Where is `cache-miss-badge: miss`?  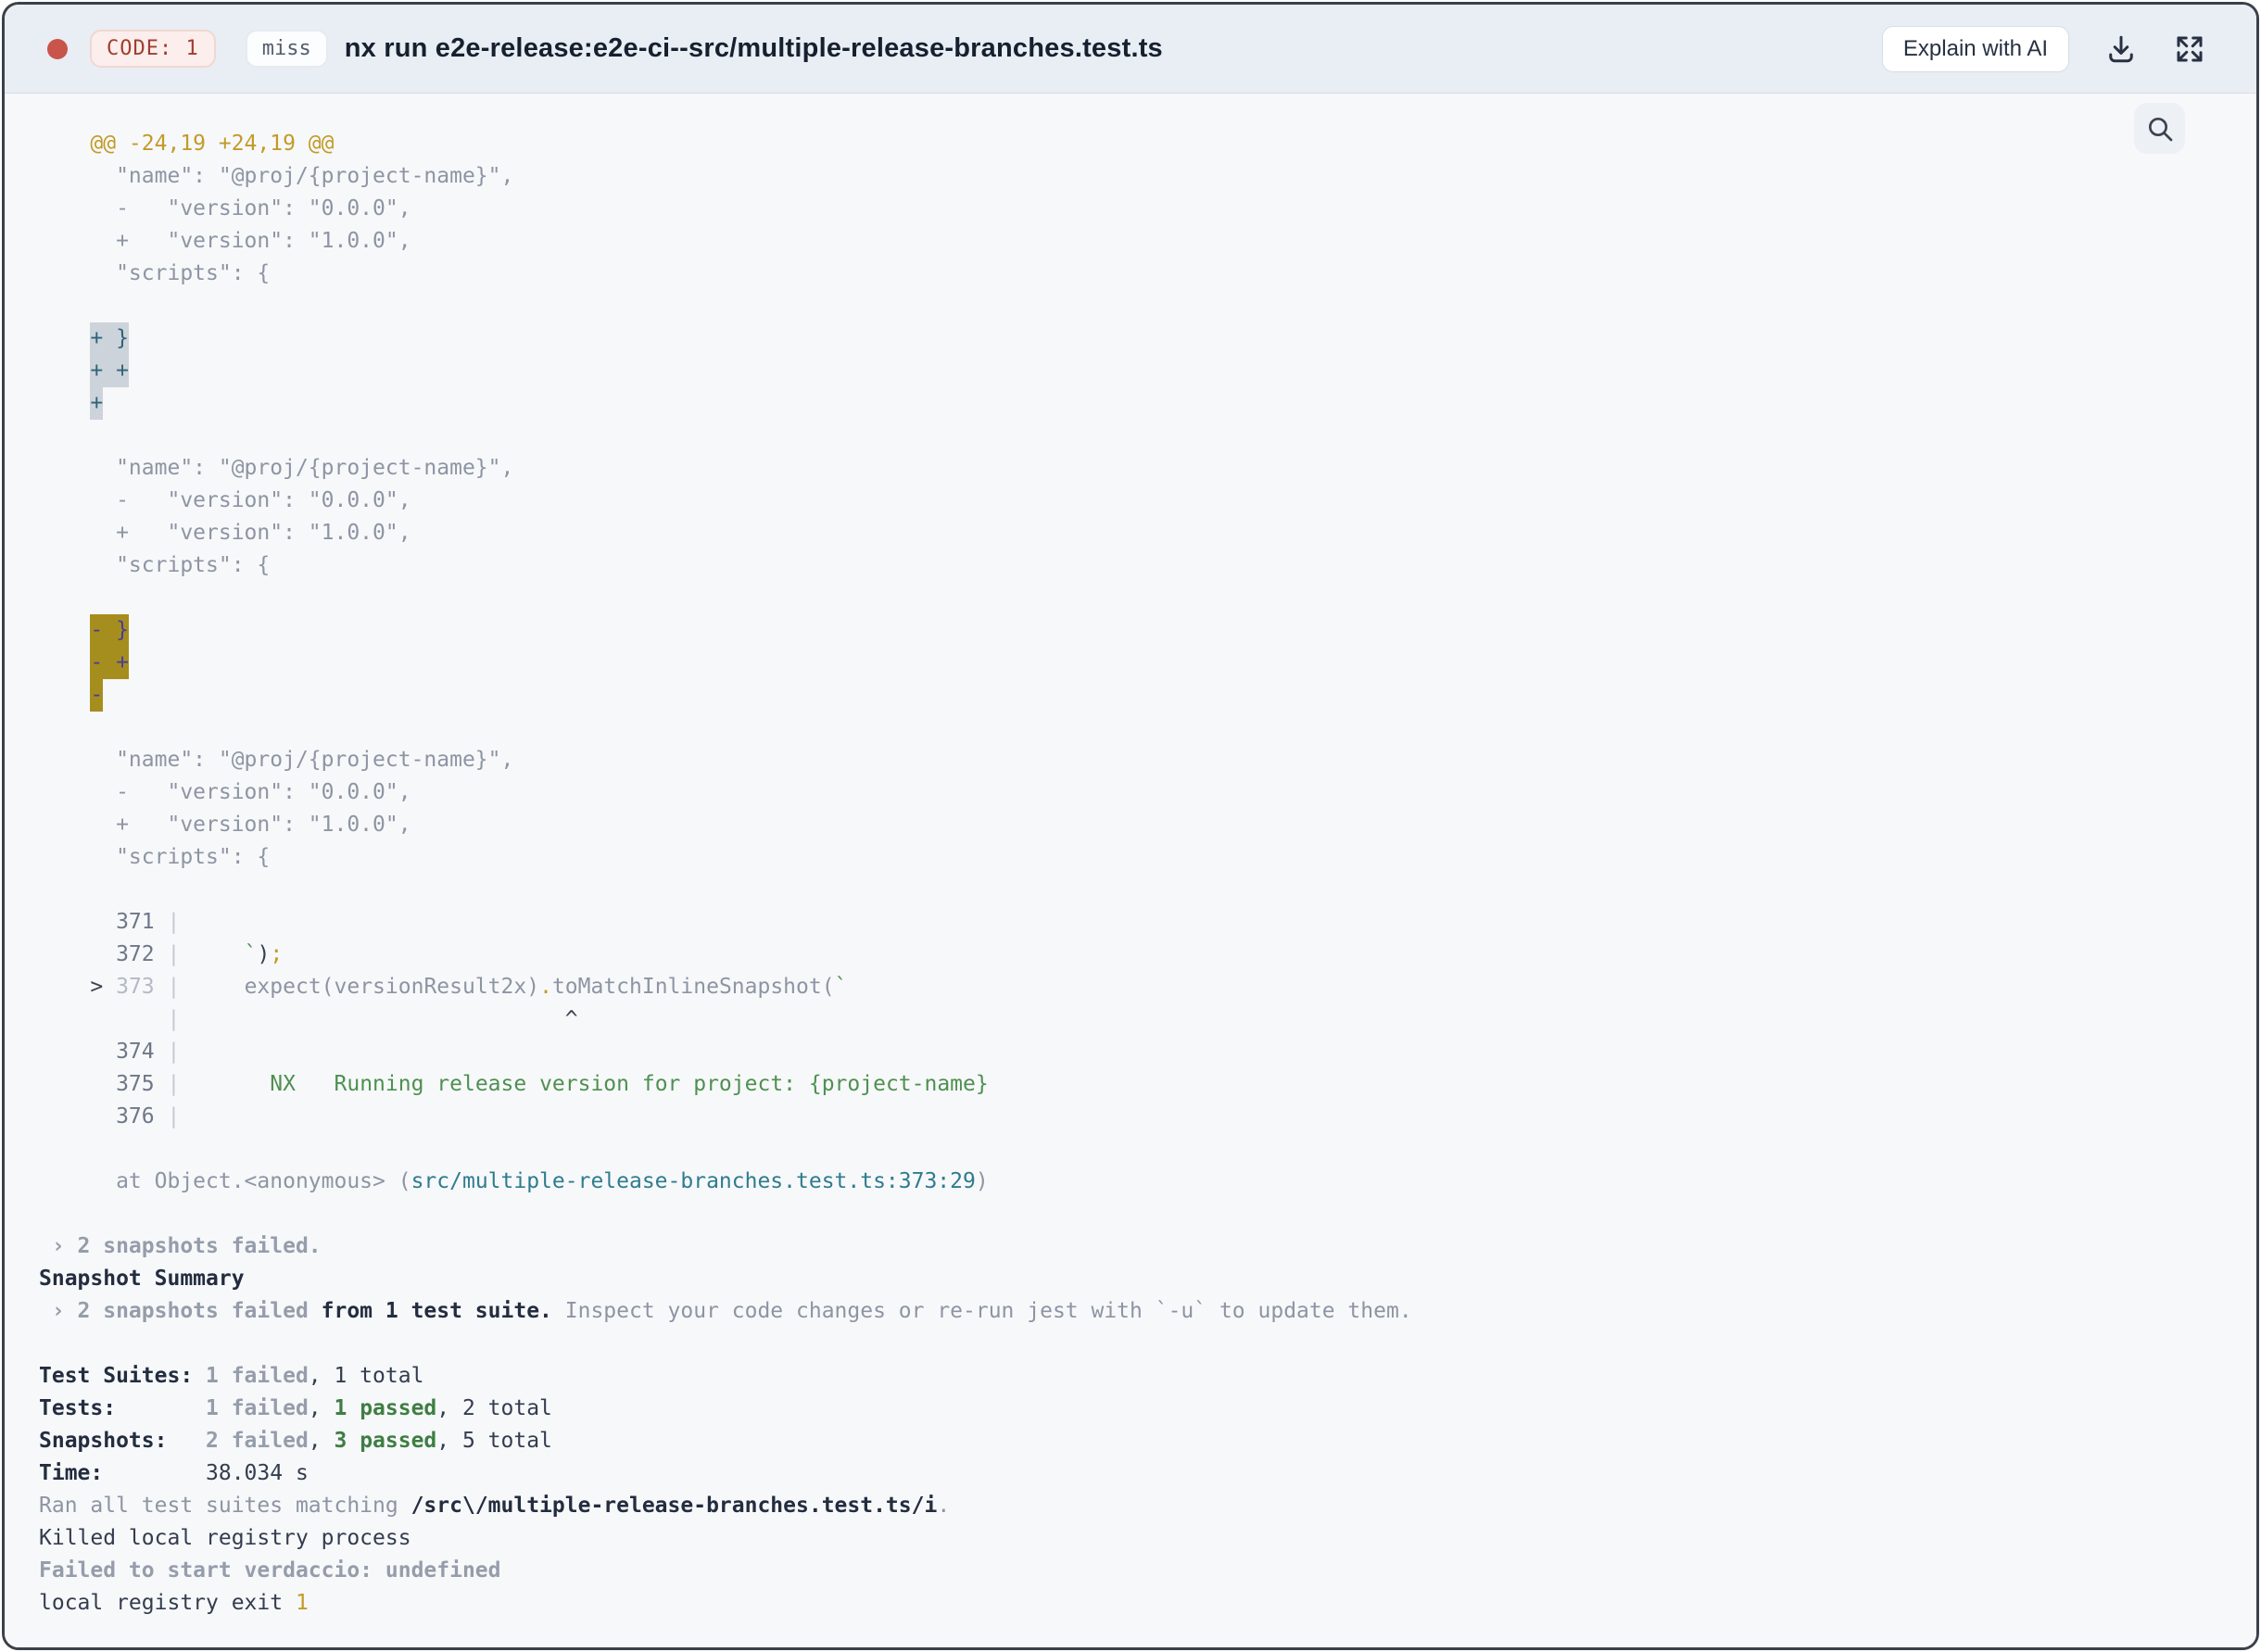
cache-miss-badge: miss is located at coordinates (286, 49).